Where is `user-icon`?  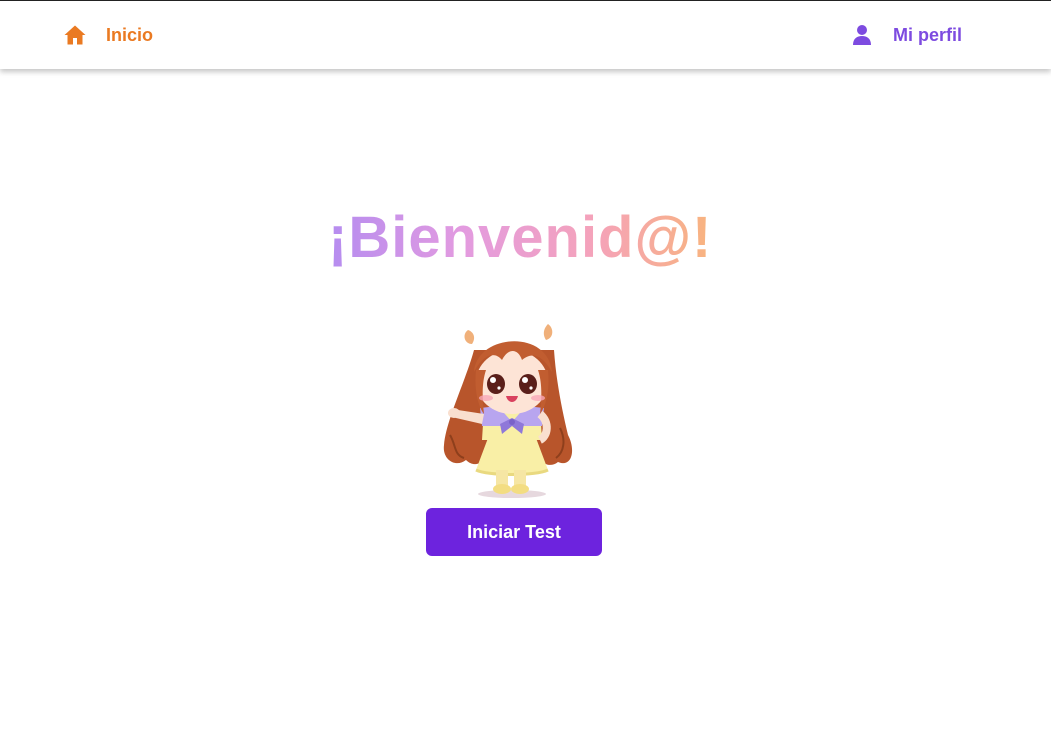 user-icon is located at coordinates (862, 35).